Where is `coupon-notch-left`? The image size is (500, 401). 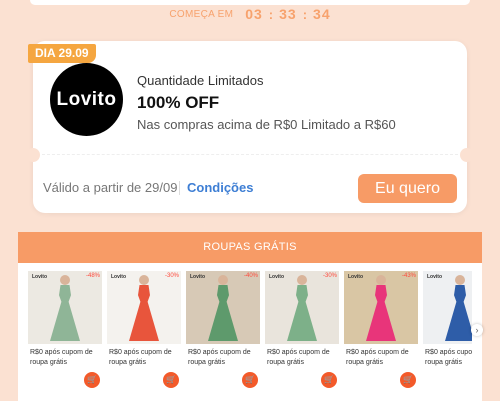
coupon-notch-left is located at coordinates (33, 155).